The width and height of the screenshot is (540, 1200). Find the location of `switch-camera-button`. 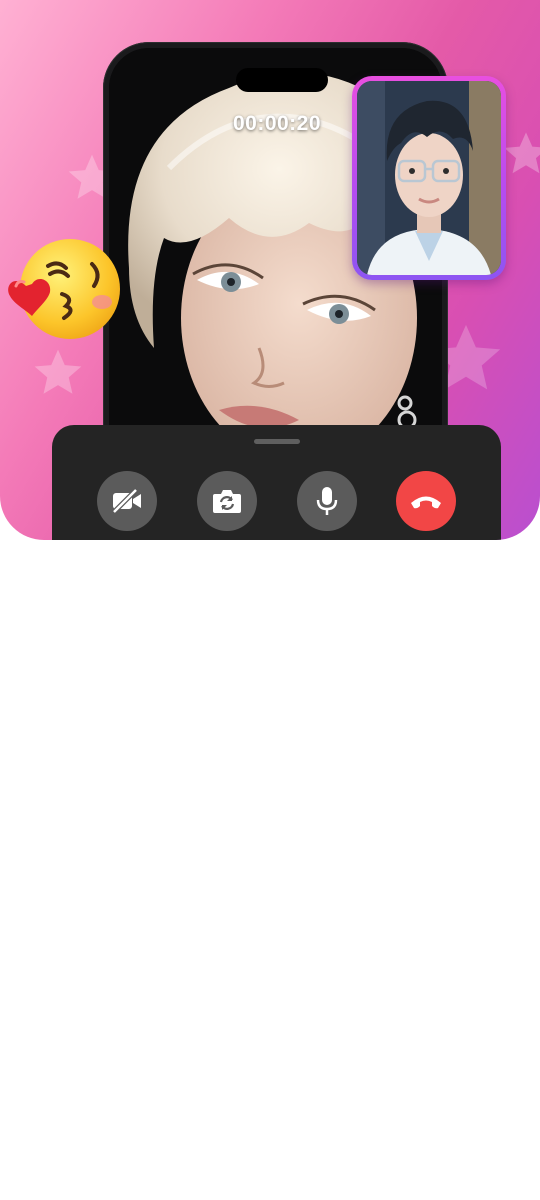

switch-camera-button is located at coordinates (227, 501).